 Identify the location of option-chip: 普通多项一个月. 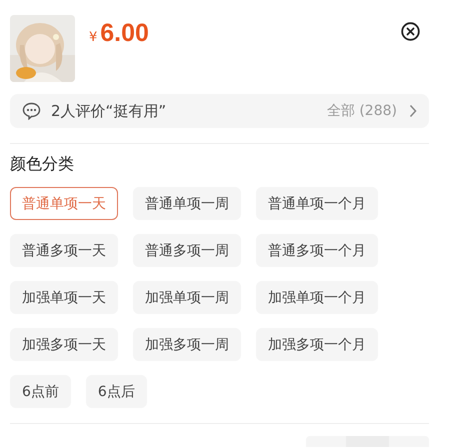
(317, 250).